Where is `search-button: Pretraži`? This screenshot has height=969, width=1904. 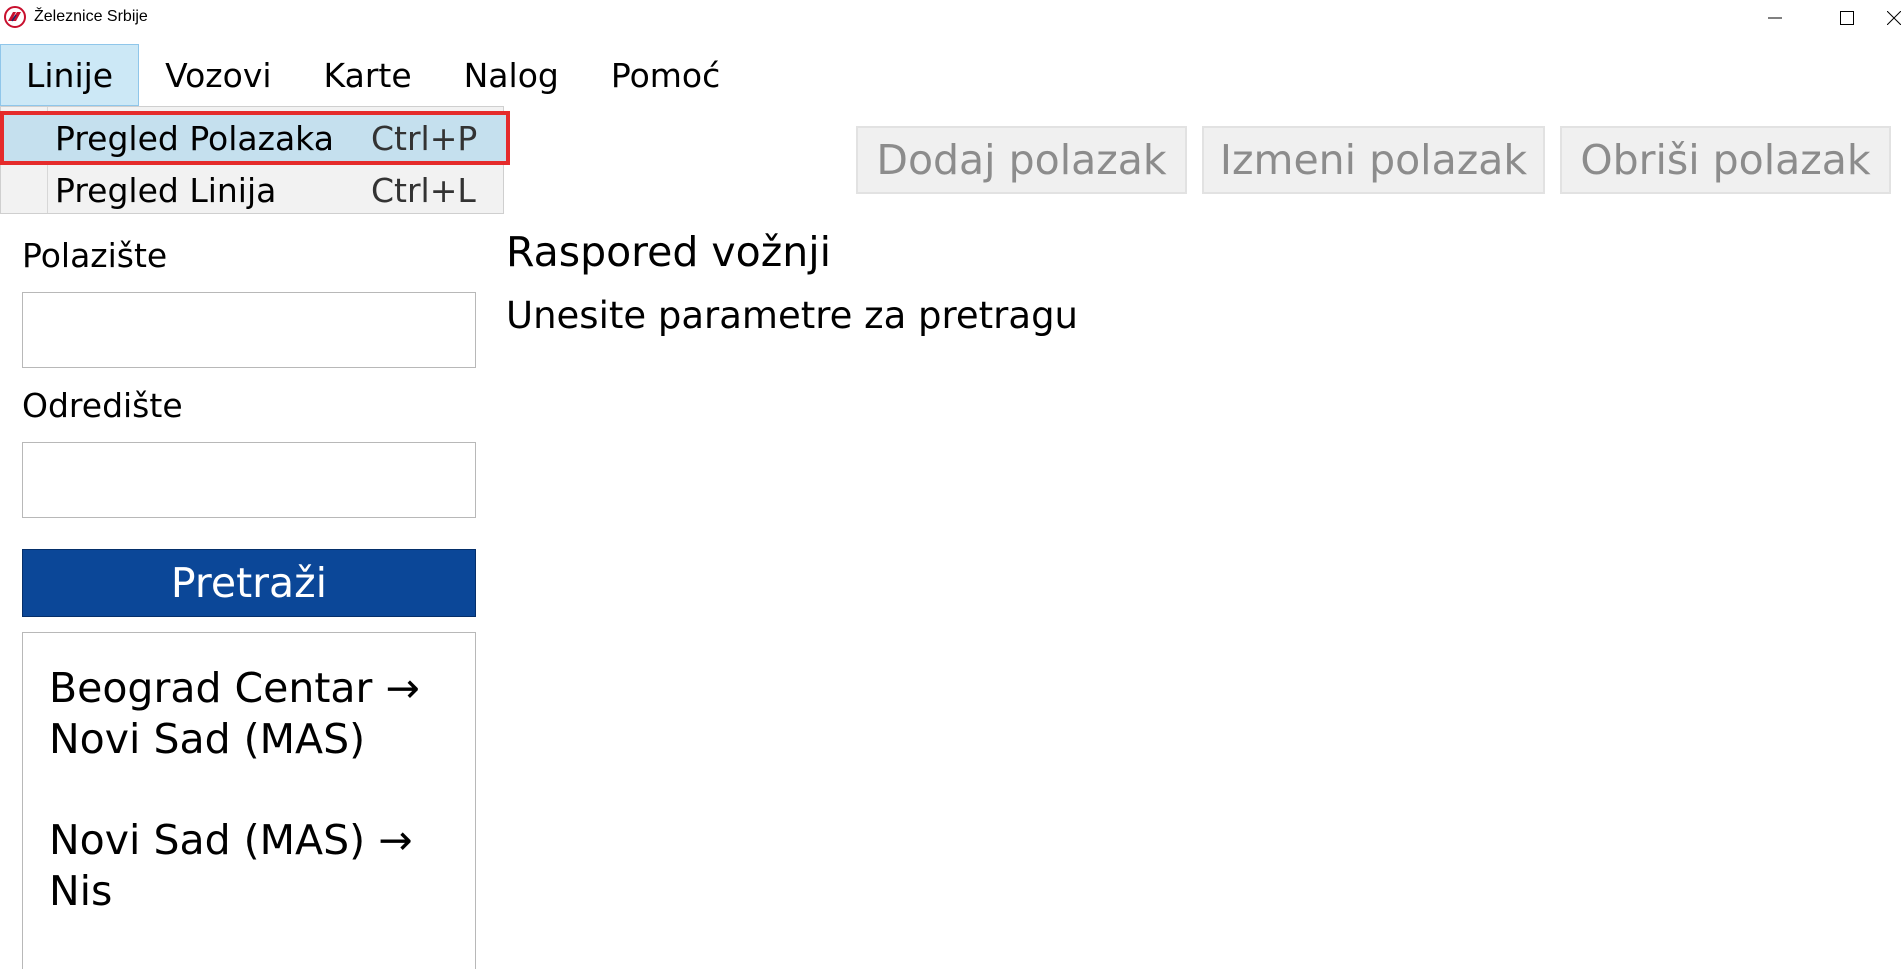 search-button: Pretraži is located at coordinates (249, 583).